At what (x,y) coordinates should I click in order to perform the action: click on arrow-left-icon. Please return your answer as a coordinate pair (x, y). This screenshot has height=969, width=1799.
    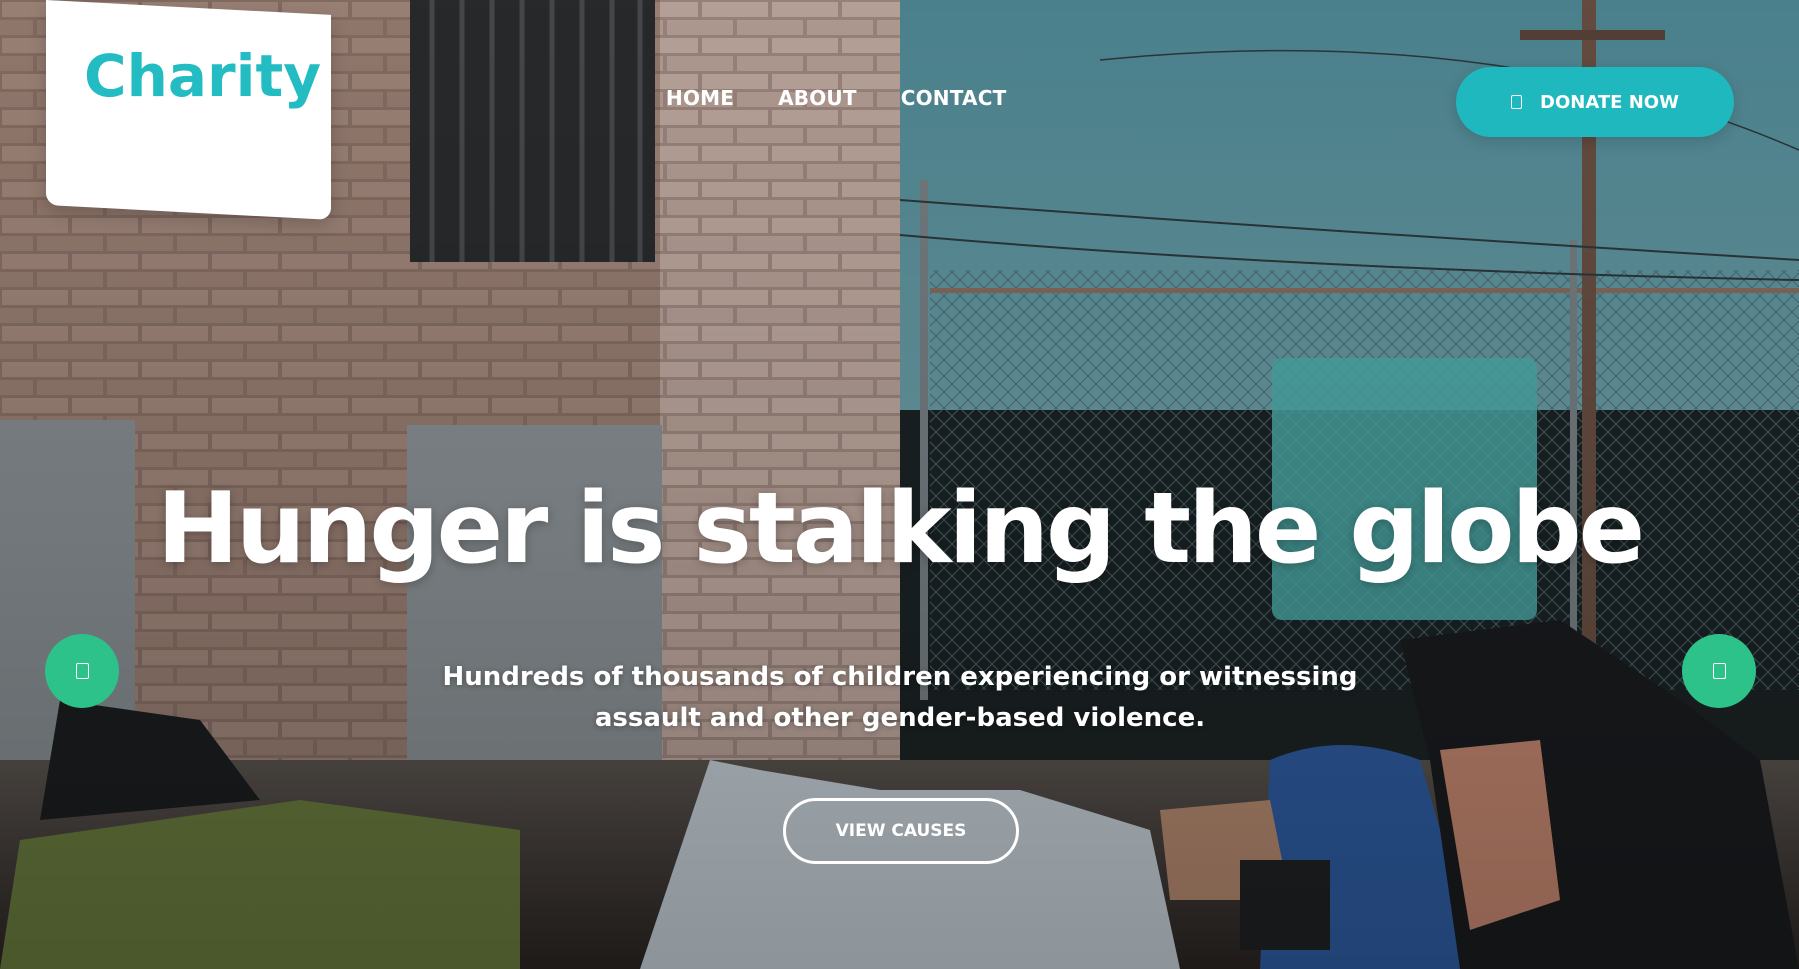
    Looking at the image, I should click on (82, 671).